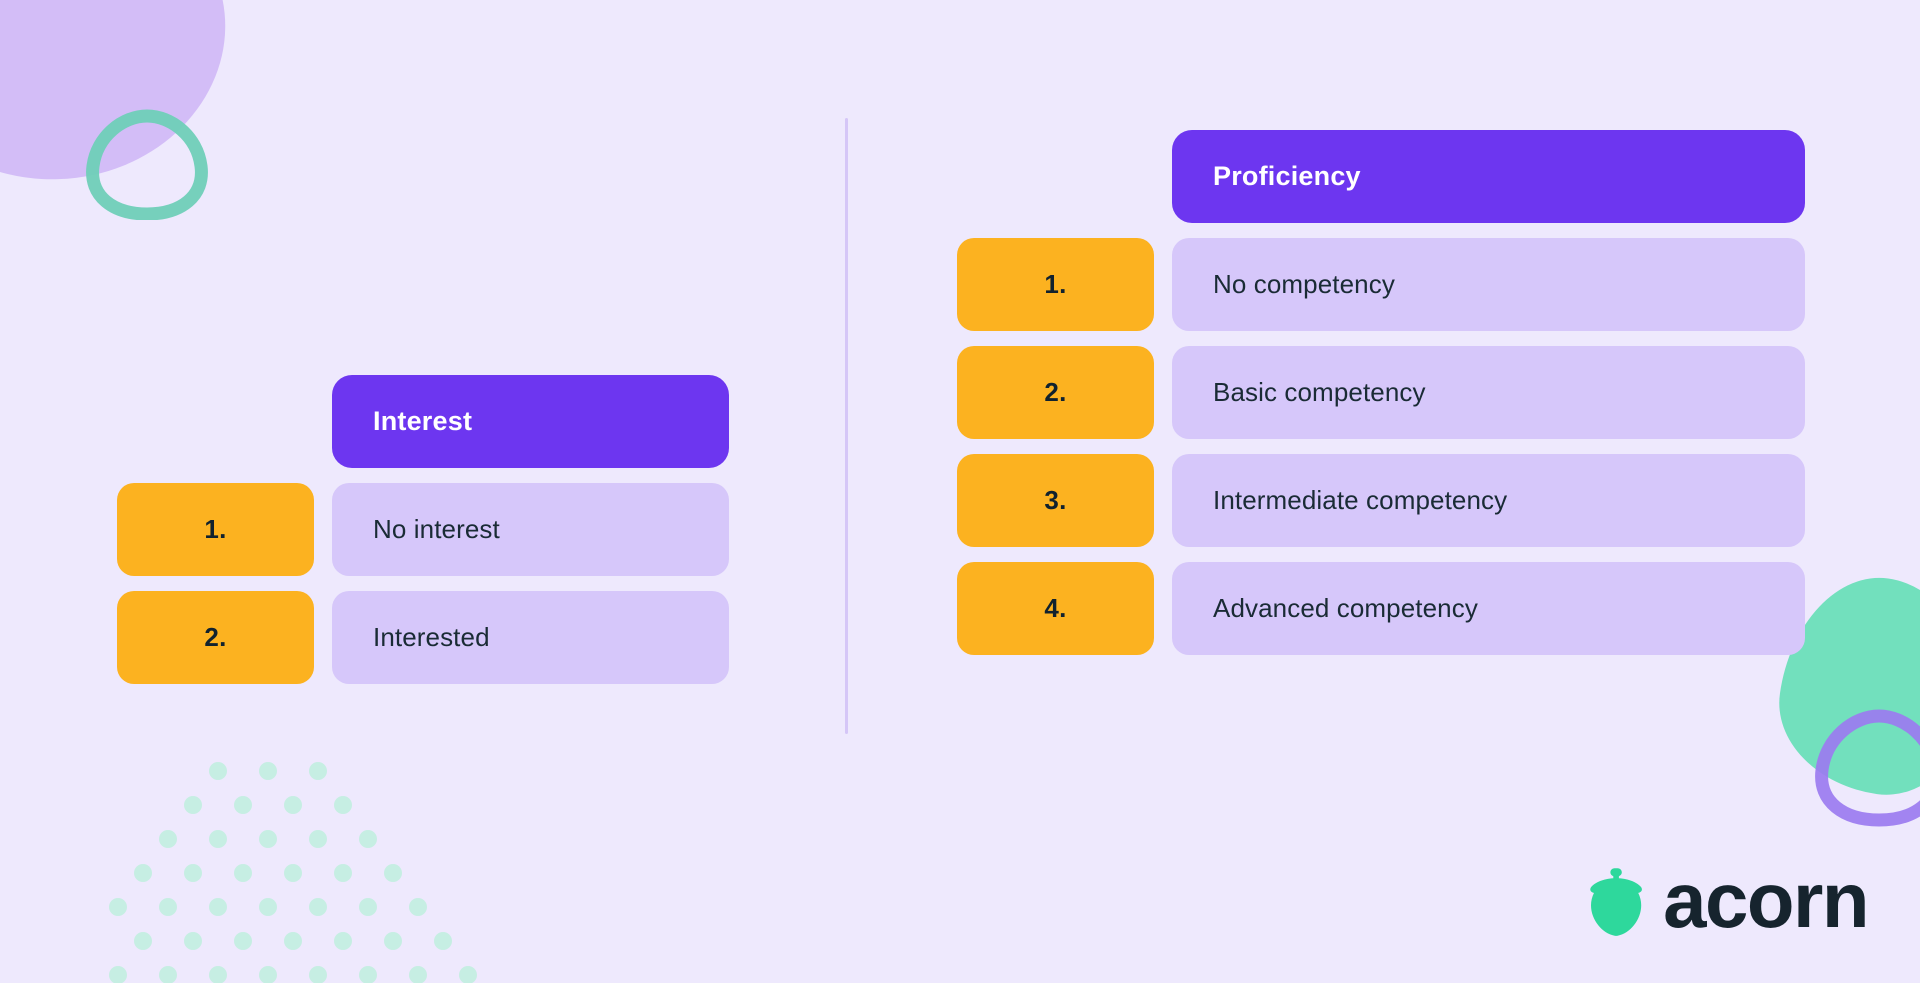 The height and width of the screenshot is (983, 1920). What do you see at coordinates (530, 637) in the screenshot?
I see `interest-label-cell-2: Interested` at bounding box center [530, 637].